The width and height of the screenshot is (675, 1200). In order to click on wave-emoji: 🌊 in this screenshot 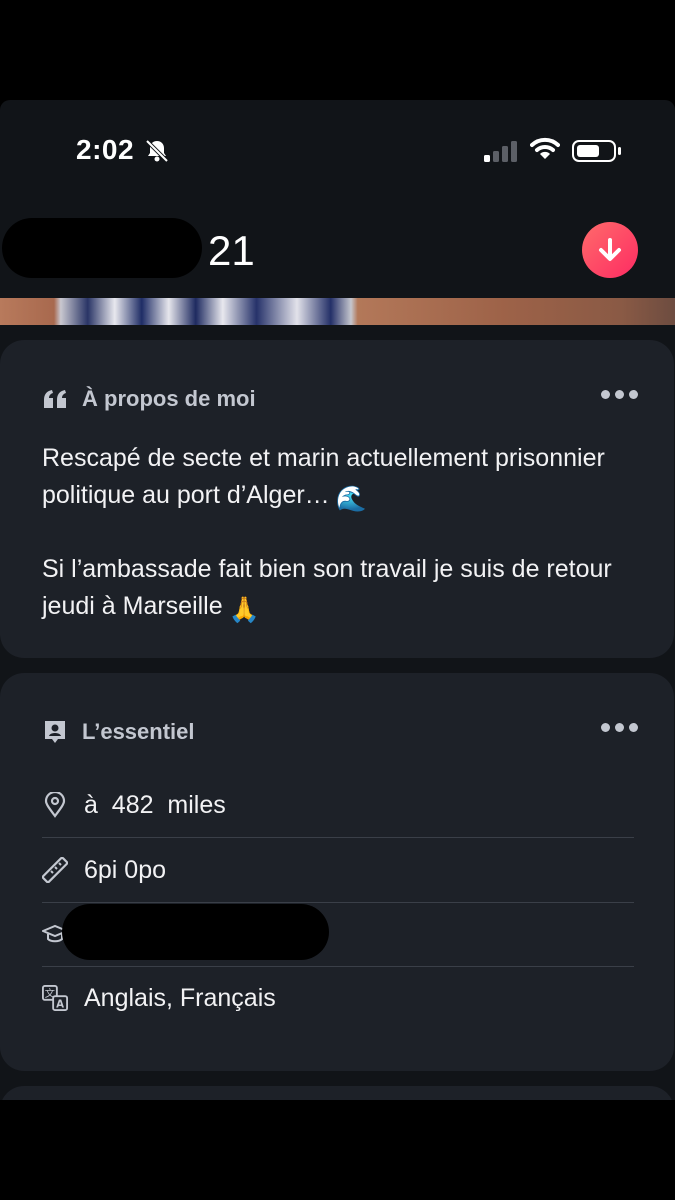, I will do `click(351, 499)`.